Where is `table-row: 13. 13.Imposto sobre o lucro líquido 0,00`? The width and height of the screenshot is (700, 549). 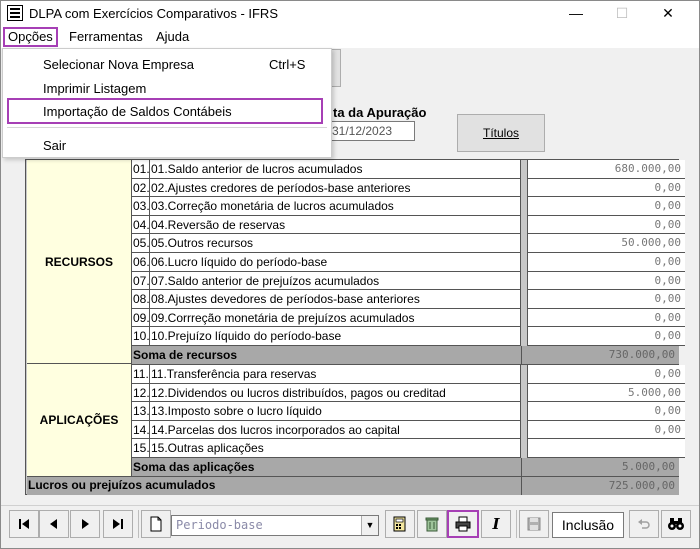
table-row: 13. 13.Imposto sobre o lucro líquido 0,00 is located at coordinates (408, 411).